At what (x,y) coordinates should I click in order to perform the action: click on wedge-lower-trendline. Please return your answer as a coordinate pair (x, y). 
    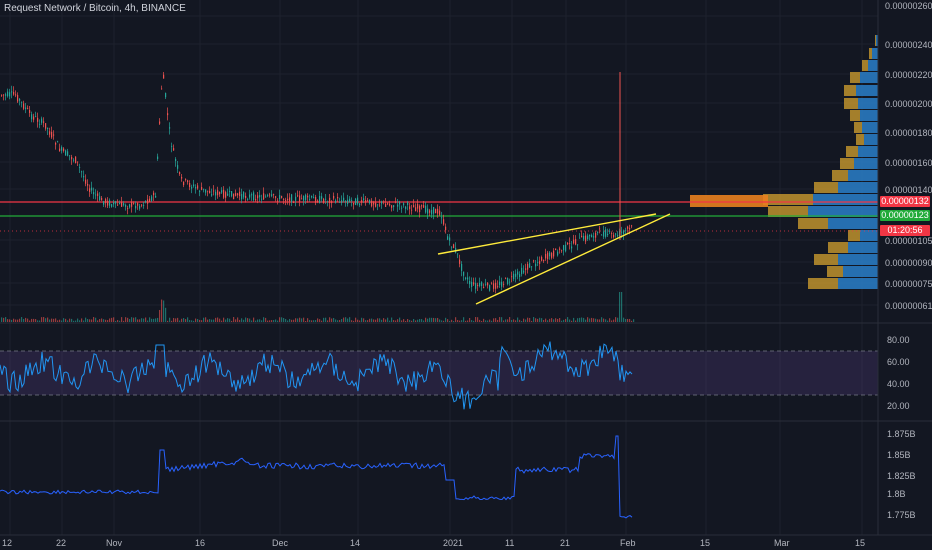
    Looking at the image, I should click on (573, 259).